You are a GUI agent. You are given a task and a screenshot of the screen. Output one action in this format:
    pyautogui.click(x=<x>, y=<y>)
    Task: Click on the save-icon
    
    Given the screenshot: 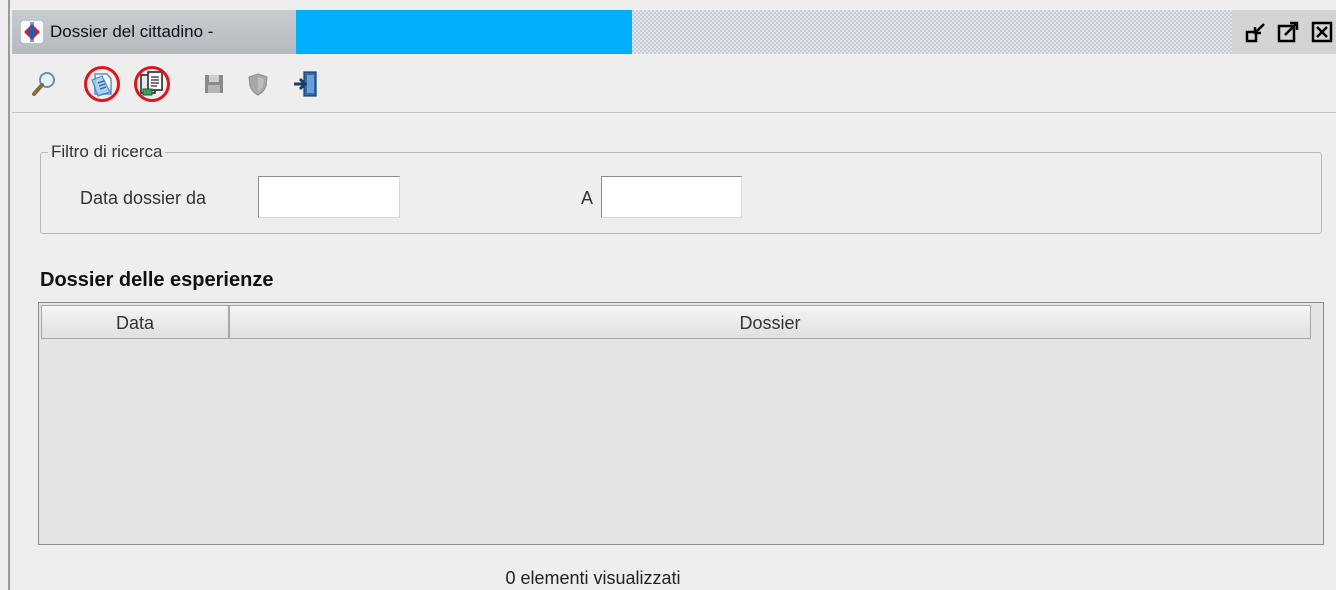 What is the action you would take?
    pyautogui.click(x=214, y=84)
    